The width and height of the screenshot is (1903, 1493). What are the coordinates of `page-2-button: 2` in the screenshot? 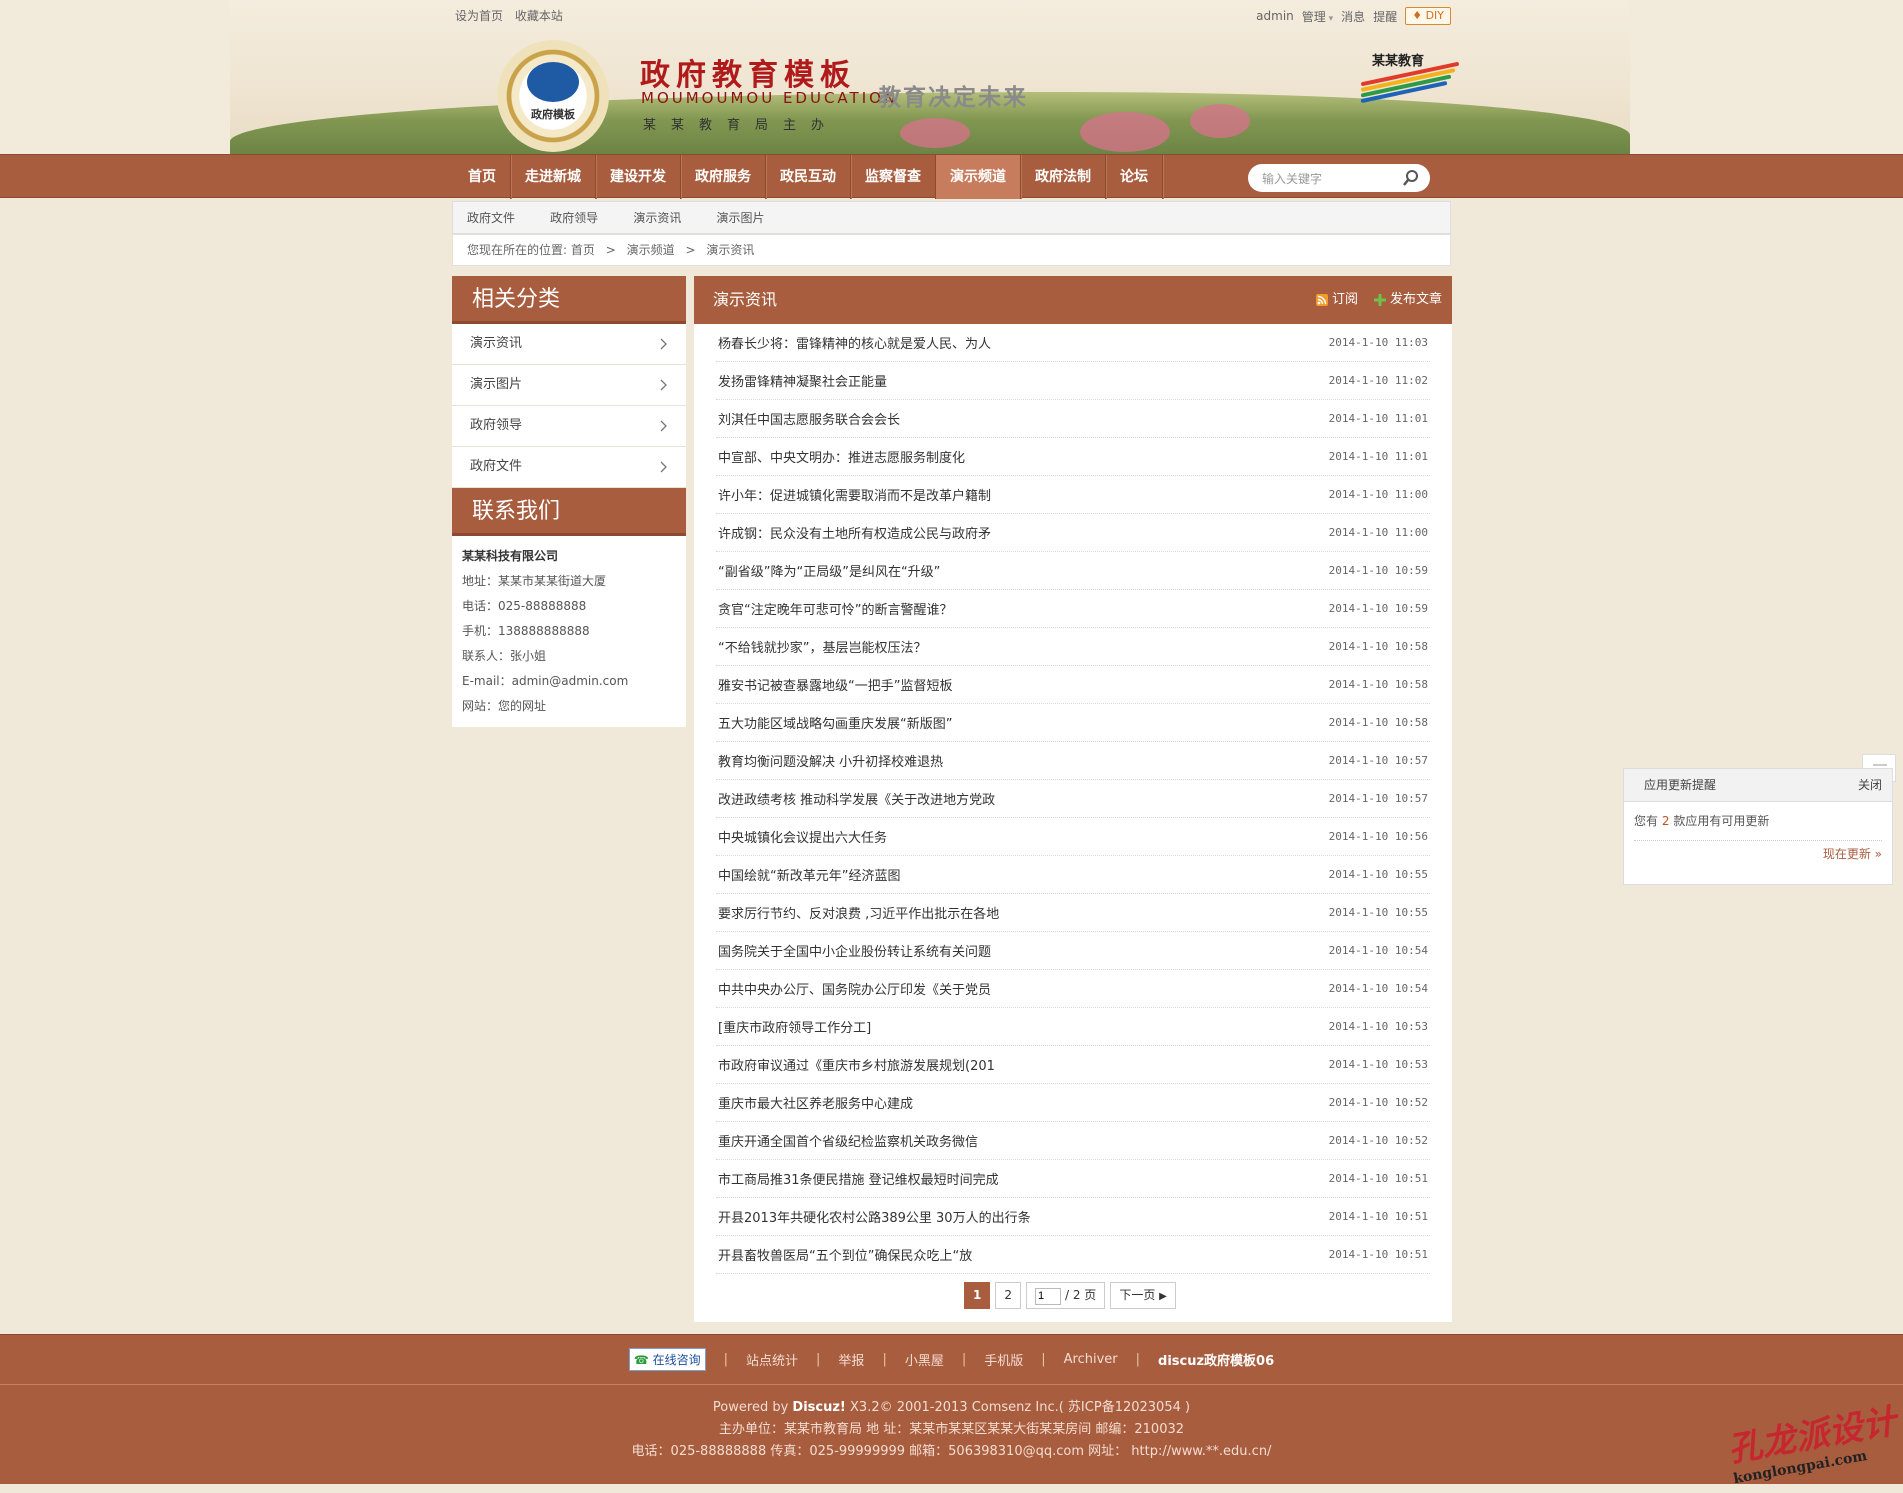 It's located at (1008, 1295).